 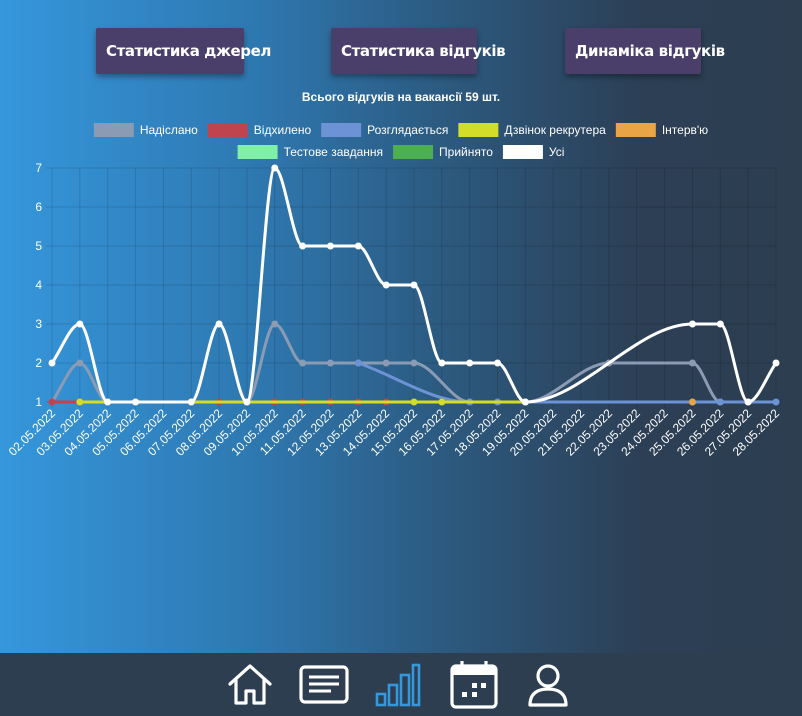 I want to click on legend-label: Прийнято, so click(x=466, y=152).